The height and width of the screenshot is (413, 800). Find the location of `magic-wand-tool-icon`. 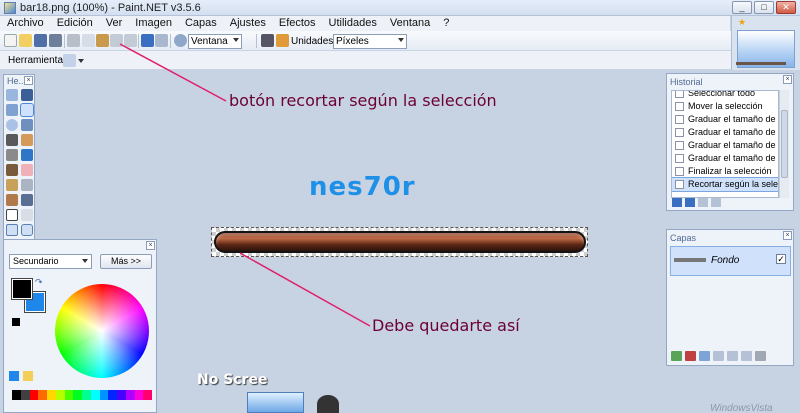

magic-wand-tool-icon is located at coordinates (12, 140).